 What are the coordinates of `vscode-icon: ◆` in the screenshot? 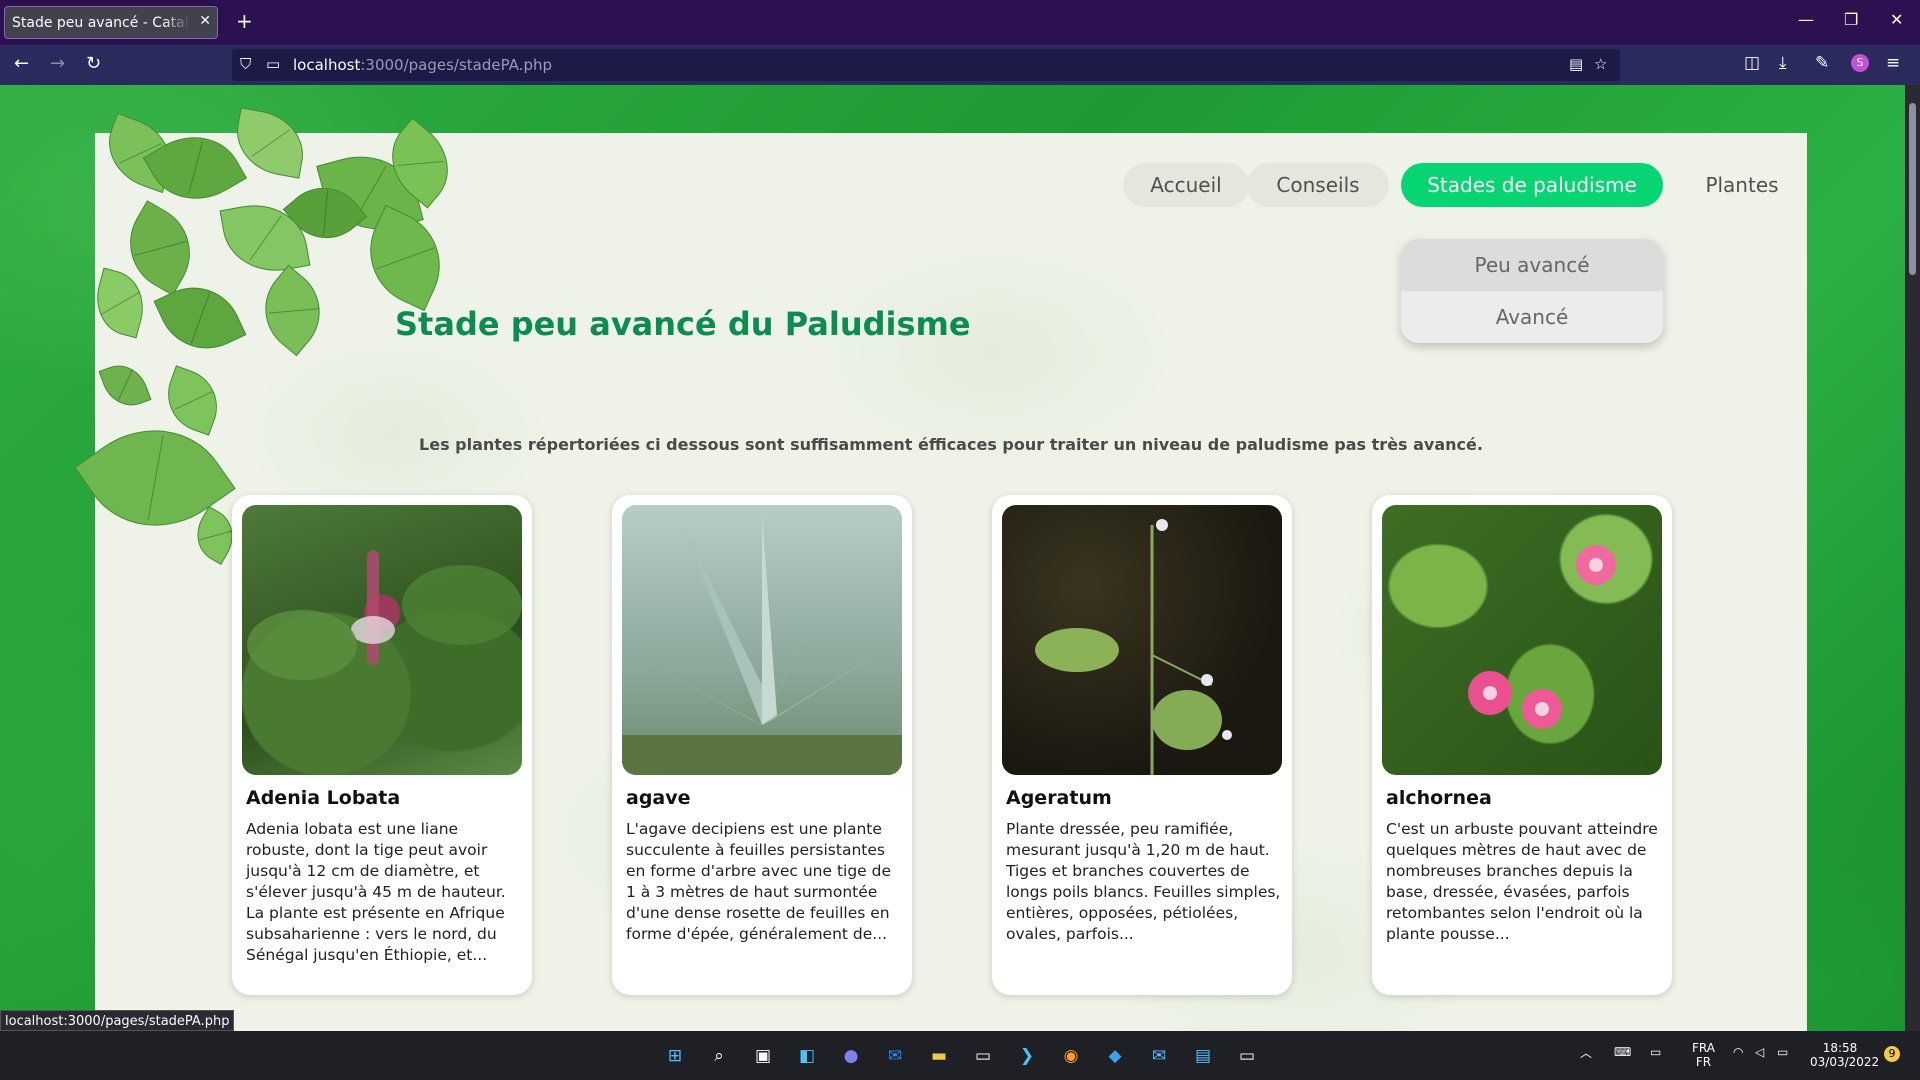 It's located at (1115, 1056).